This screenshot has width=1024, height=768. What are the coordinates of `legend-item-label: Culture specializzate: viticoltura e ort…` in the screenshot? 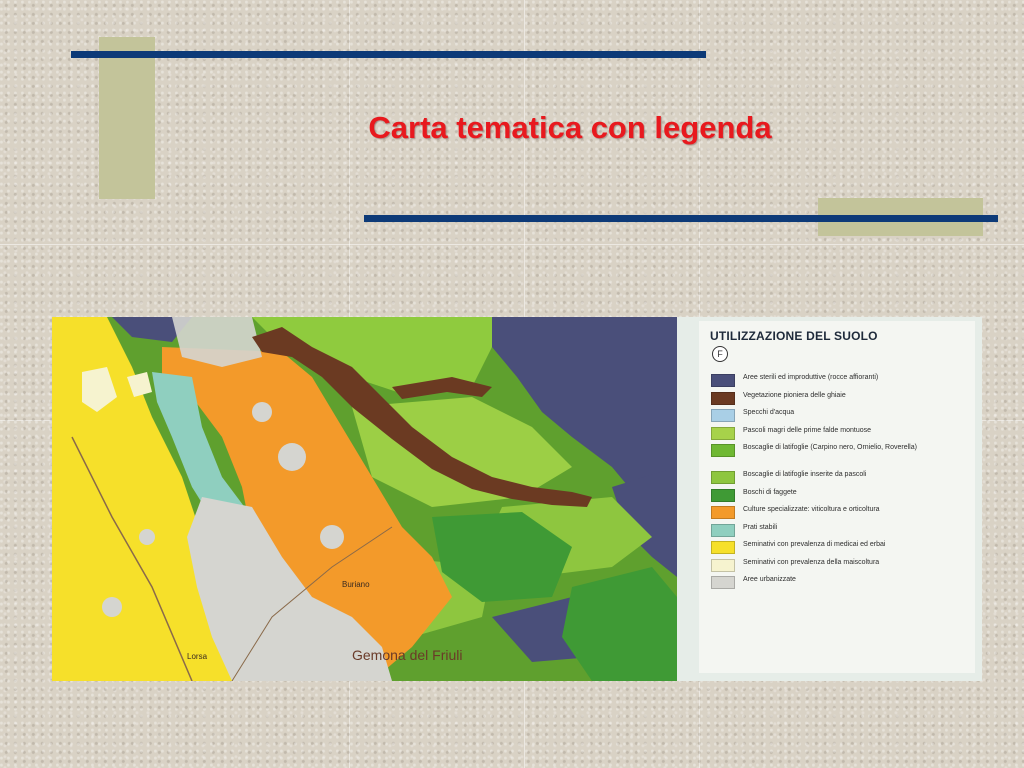 It's located at (811, 509).